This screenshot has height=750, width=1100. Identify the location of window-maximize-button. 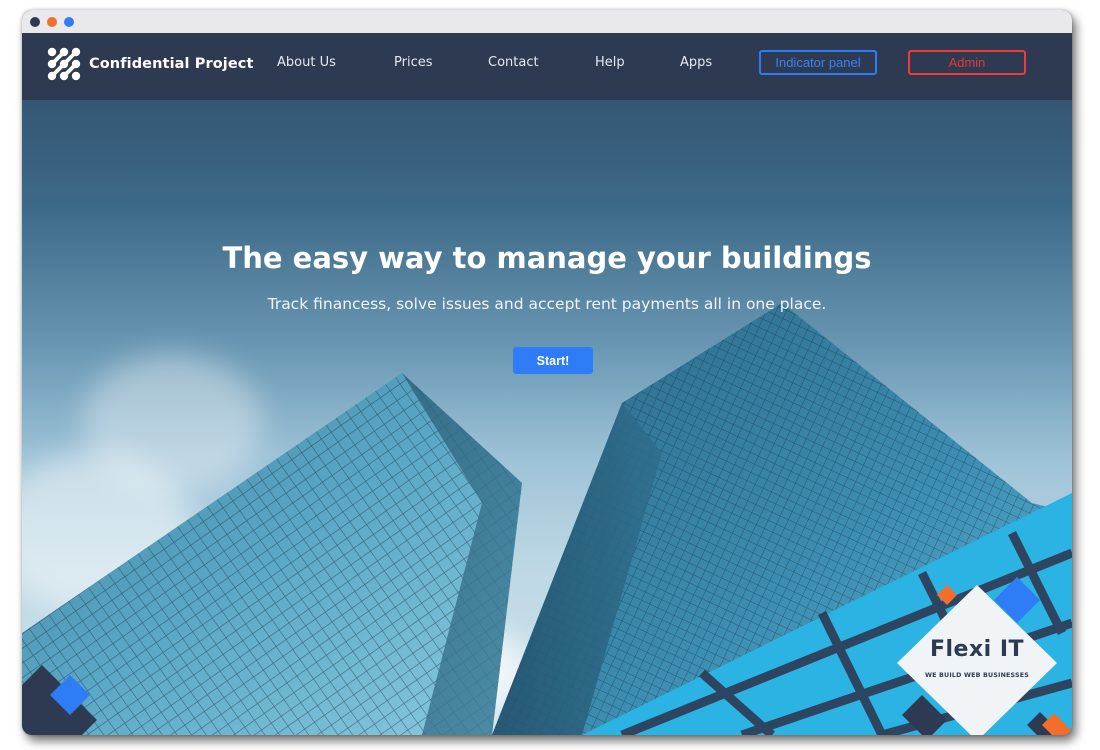
(69, 22).